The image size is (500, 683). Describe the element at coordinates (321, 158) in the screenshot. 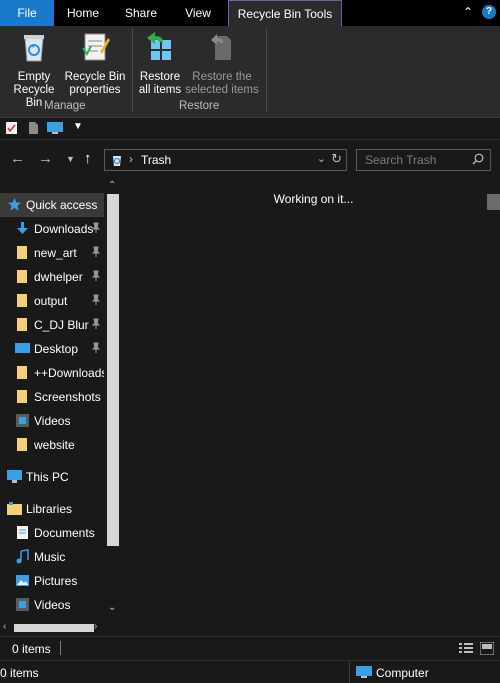

I see `address-dropdown-icon: ⌄` at that location.